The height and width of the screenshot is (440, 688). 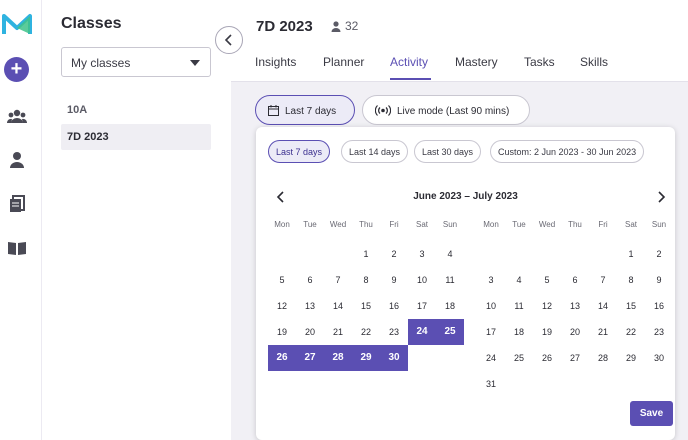 I want to click on date-range-button: Last 7 days, so click(x=305, y=110).